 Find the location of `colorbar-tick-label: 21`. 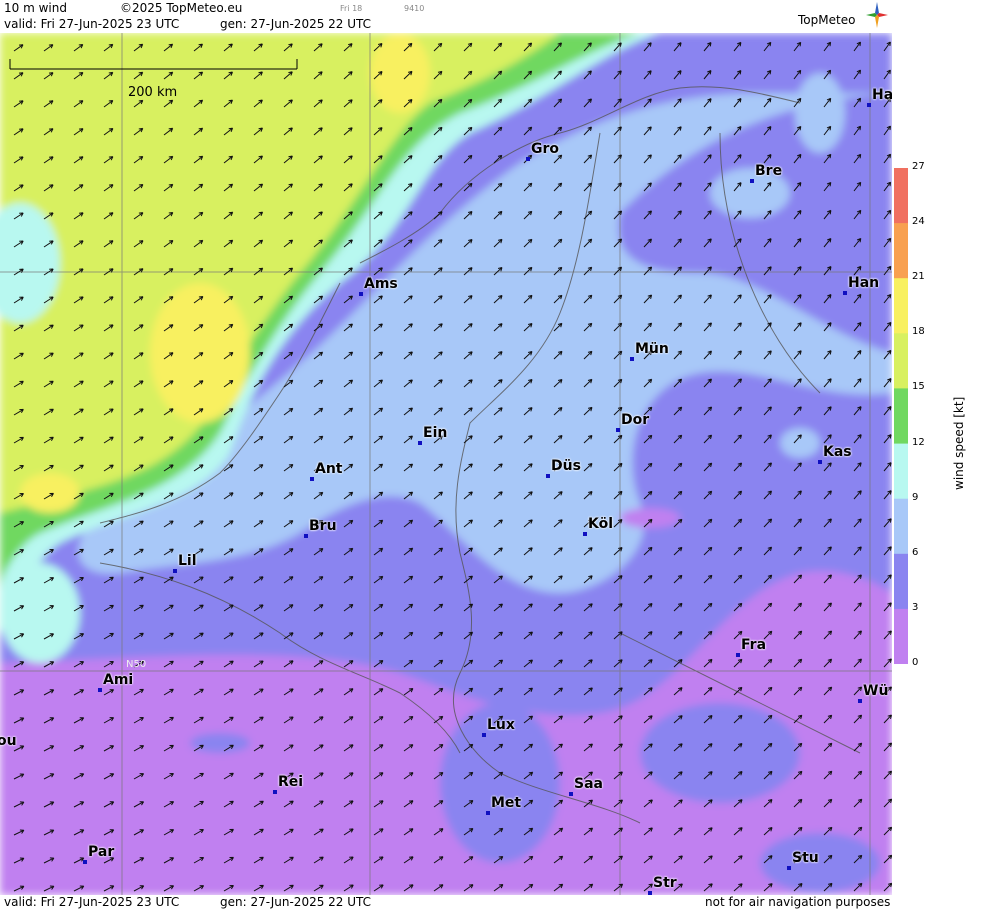

colorbar-tick-label: 21 is located at coordinates (918, 277).